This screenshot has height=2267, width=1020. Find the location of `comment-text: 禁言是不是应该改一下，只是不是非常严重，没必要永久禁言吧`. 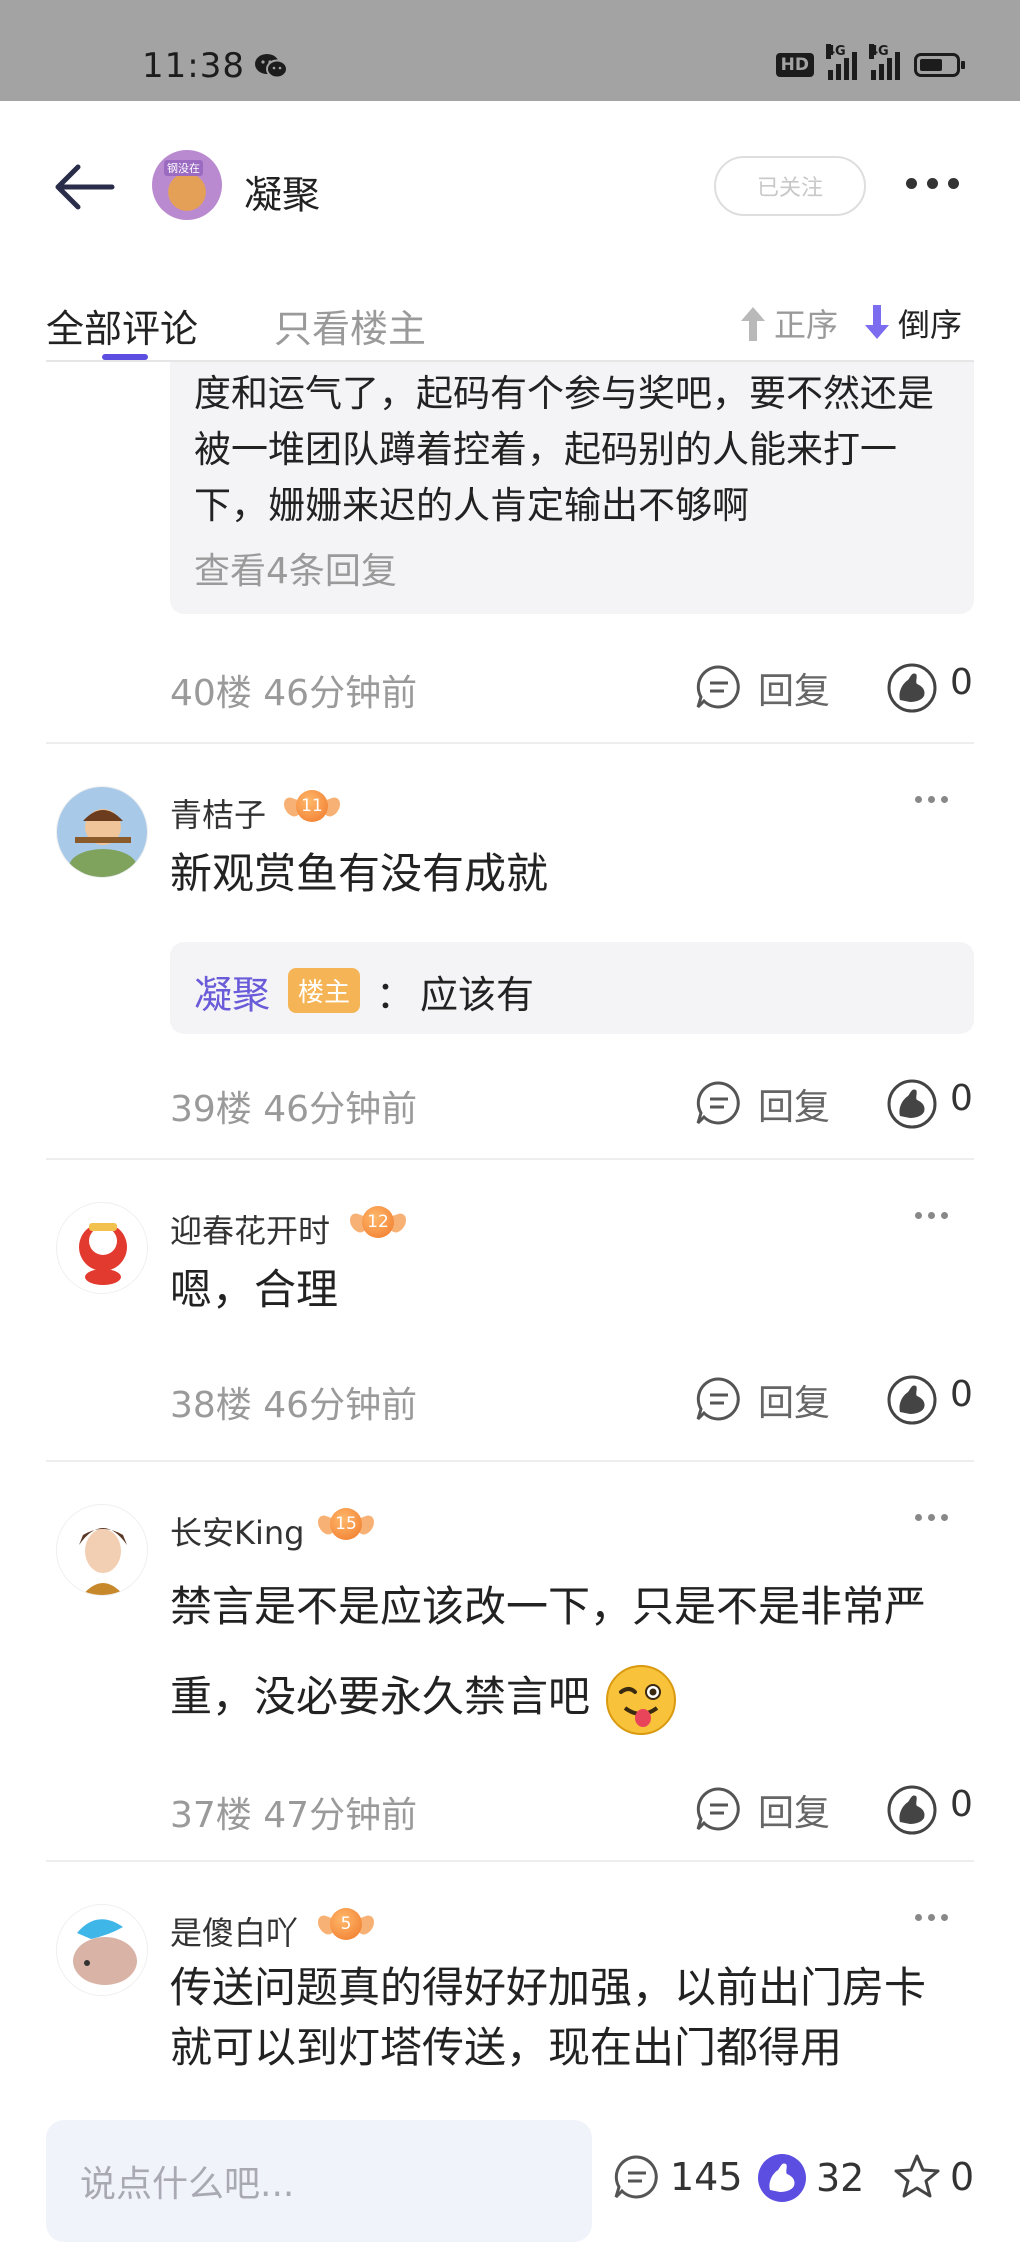

comment-text: 禁言是不是应该改一下，只是不是非常严重，没必要永久禁言吧 is located at coordinates (560, 1652).